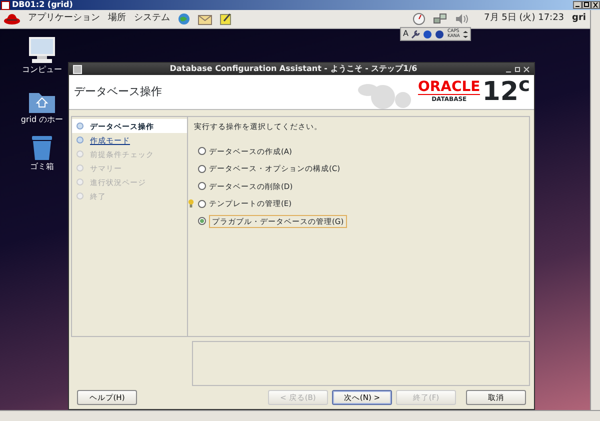 The height and width of the screenshot is (421, 600). Describe the element at coordinates (42, 120) in the screenshot. I see `desktop-icon-label: grid のホー` at that location.